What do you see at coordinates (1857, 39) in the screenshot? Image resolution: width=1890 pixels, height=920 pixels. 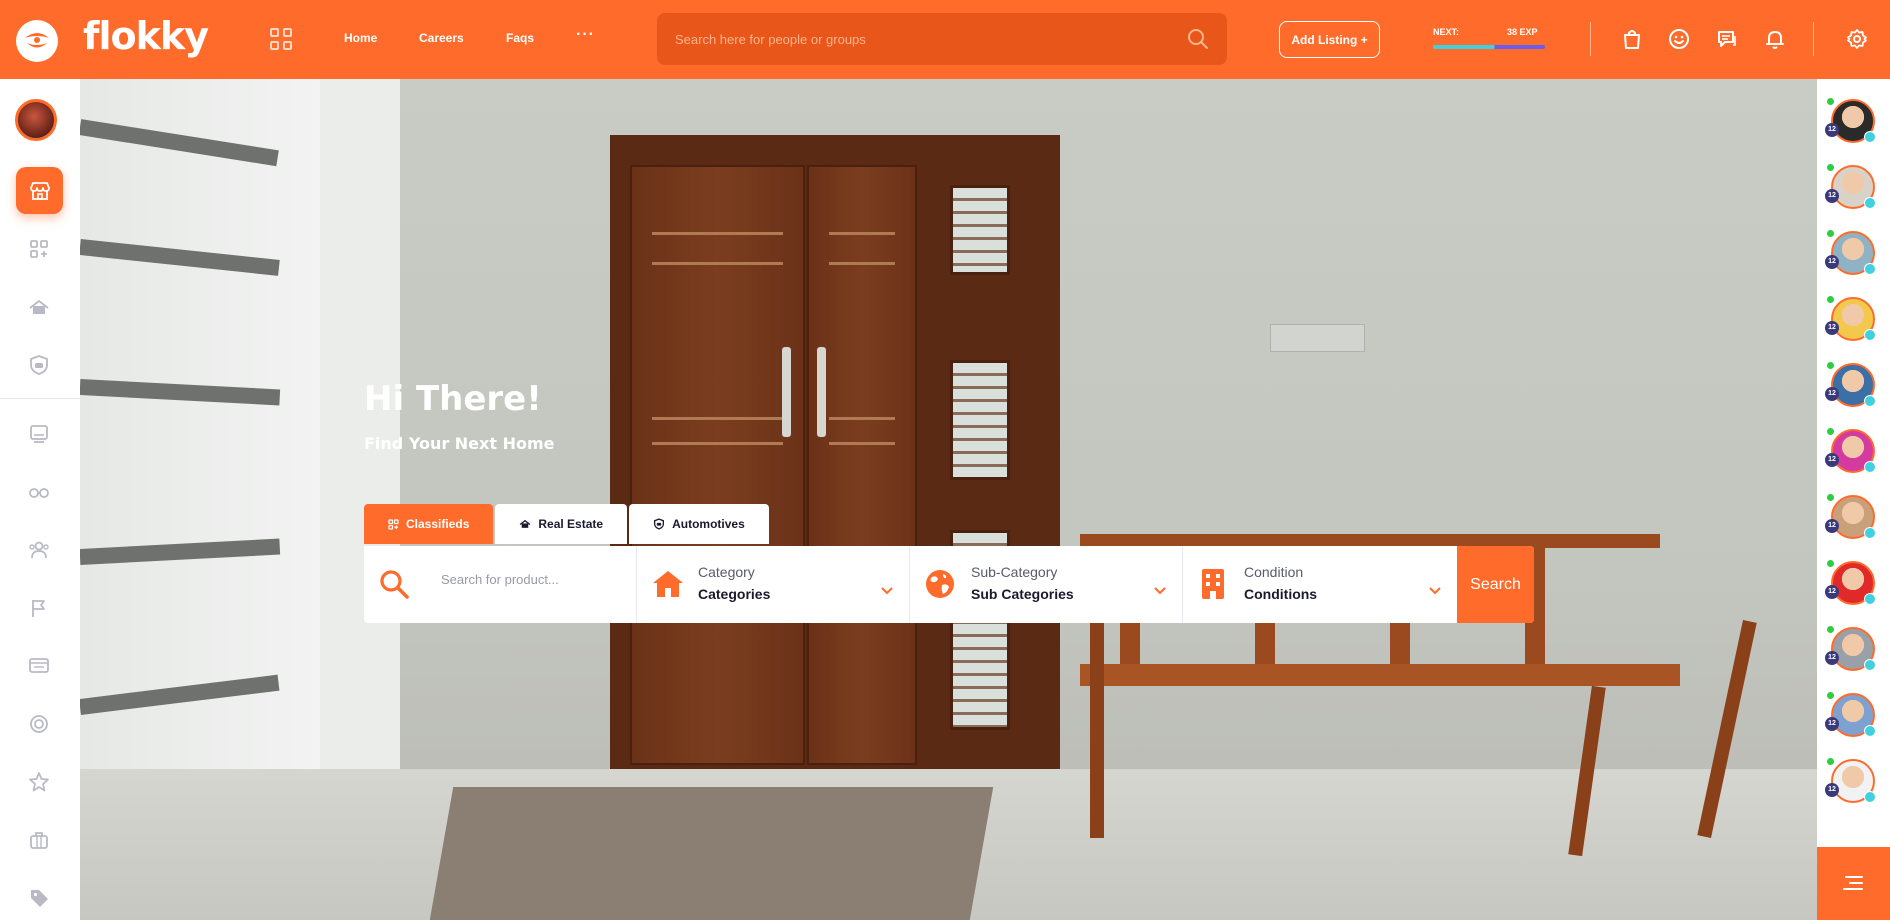 I see `gear-icon` at bounding box center [1857, 39].